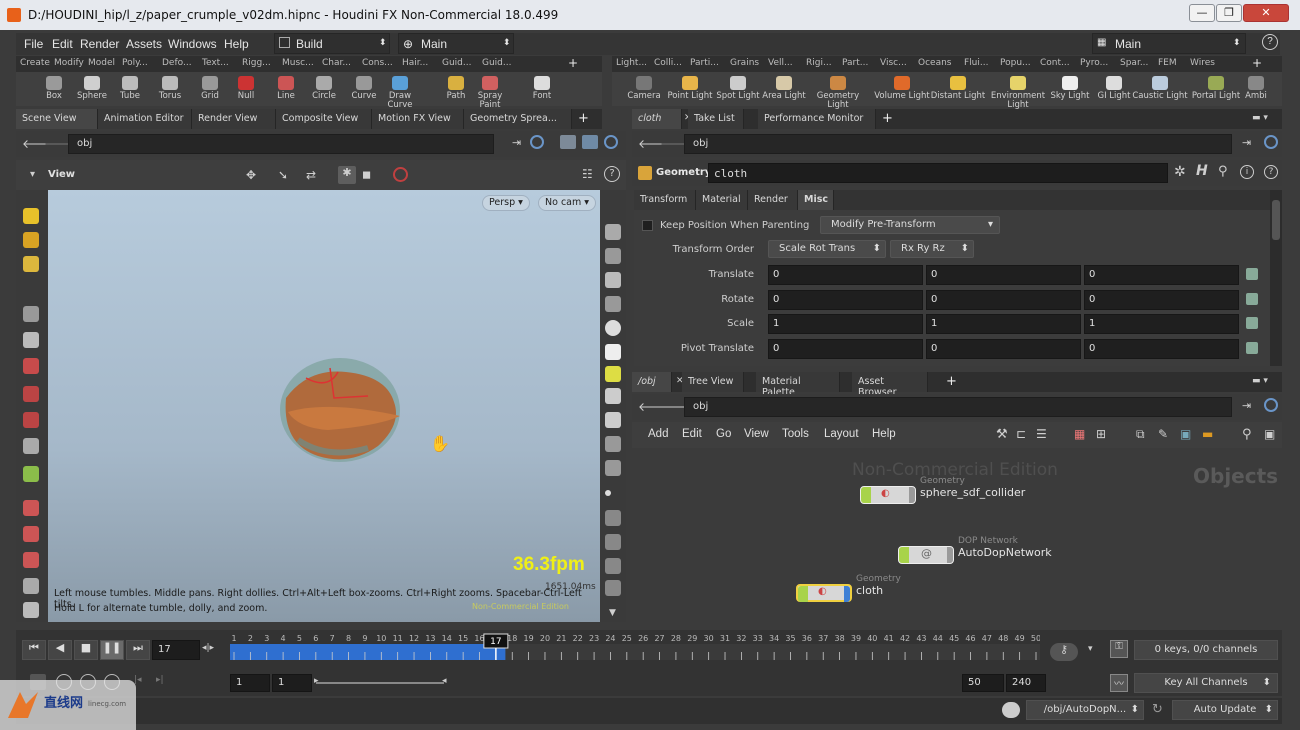  Describe the element at coordinates (99, 44) in the screenshot. I see `menu-render: Render` at that location.